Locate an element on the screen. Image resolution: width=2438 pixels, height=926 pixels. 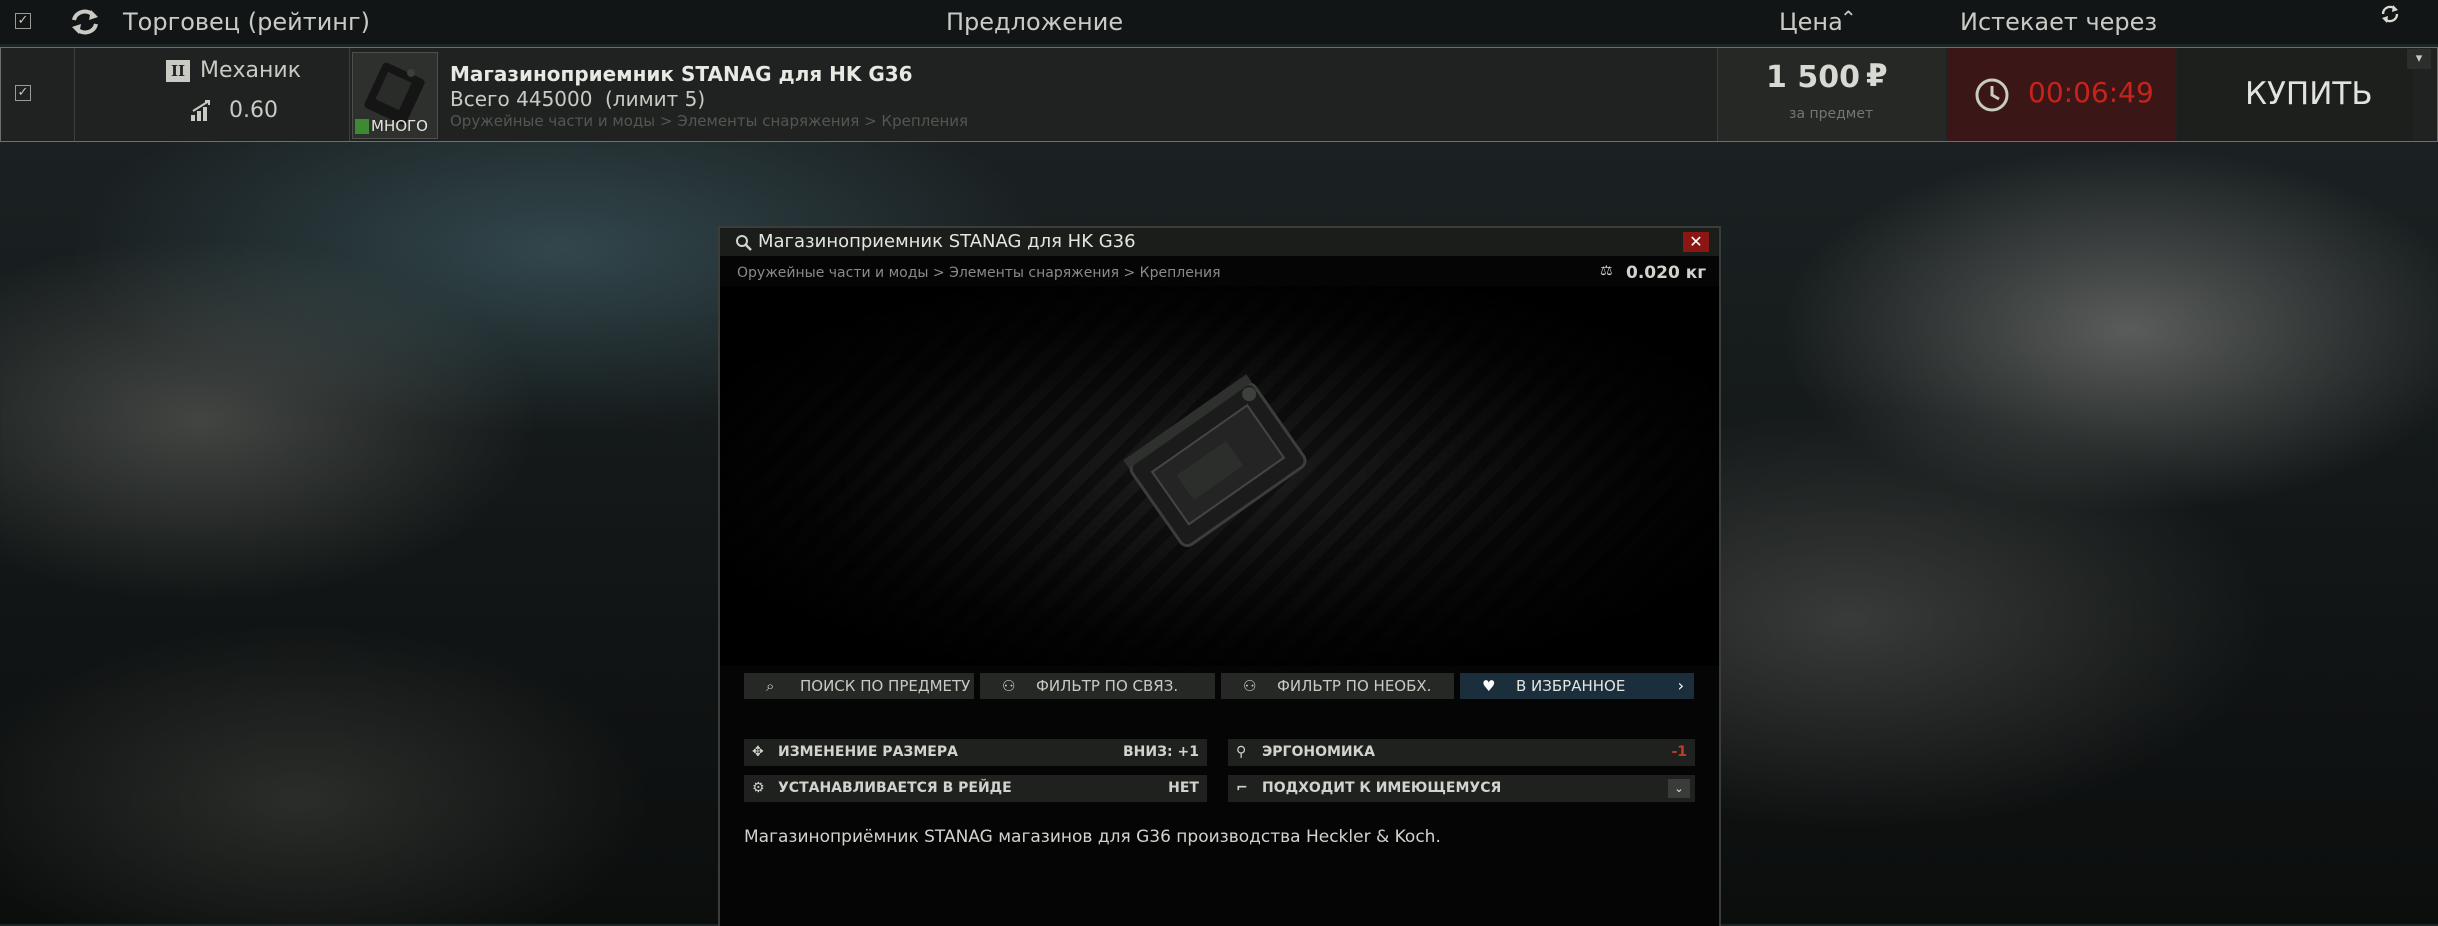
trader-rating: 0.60 is located at coordinates (253, 110).